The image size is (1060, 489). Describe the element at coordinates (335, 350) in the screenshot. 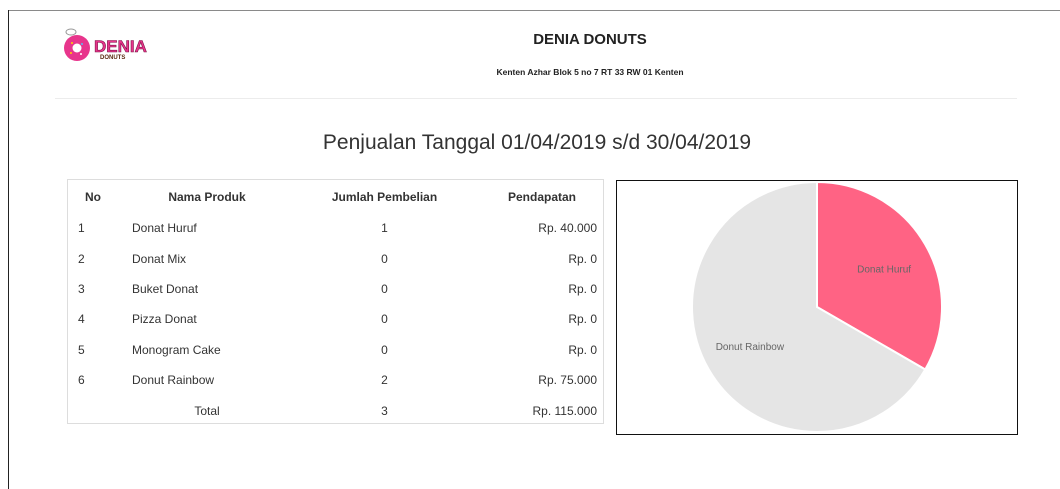

I see `table-row: 5 Monogram Cake 0 Rp. 0` at that location.